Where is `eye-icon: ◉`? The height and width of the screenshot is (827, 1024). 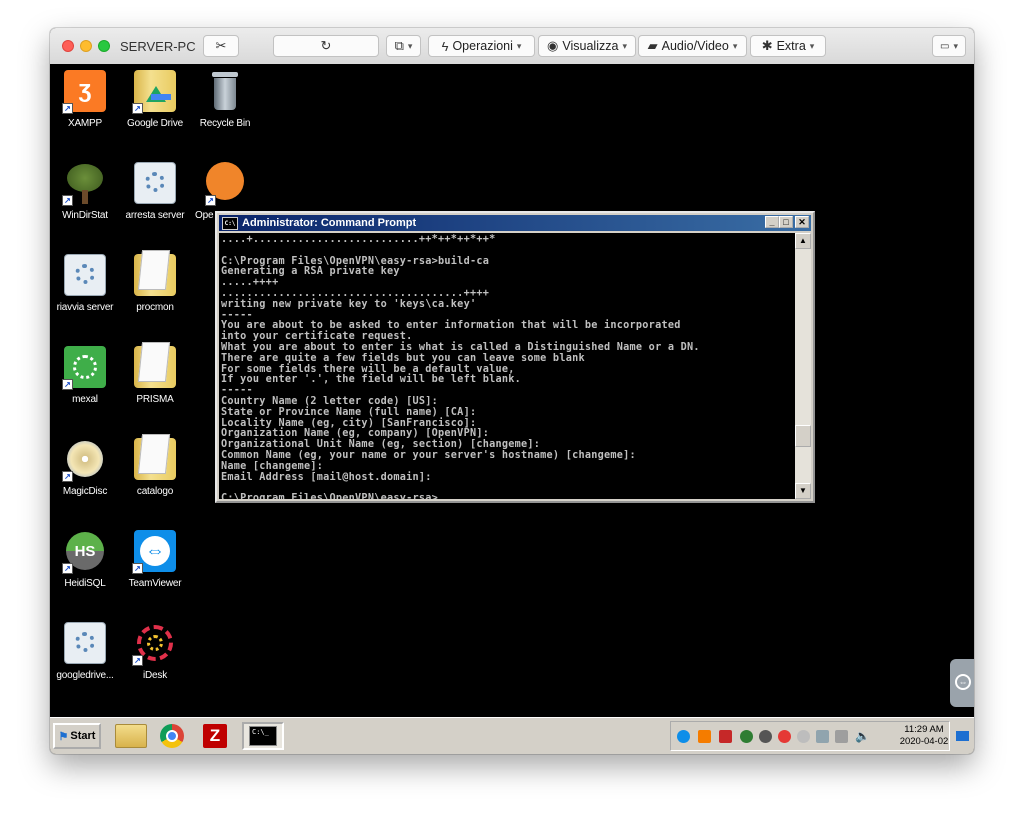 eye-icon: ◉ is located at coordinates (553, 45).